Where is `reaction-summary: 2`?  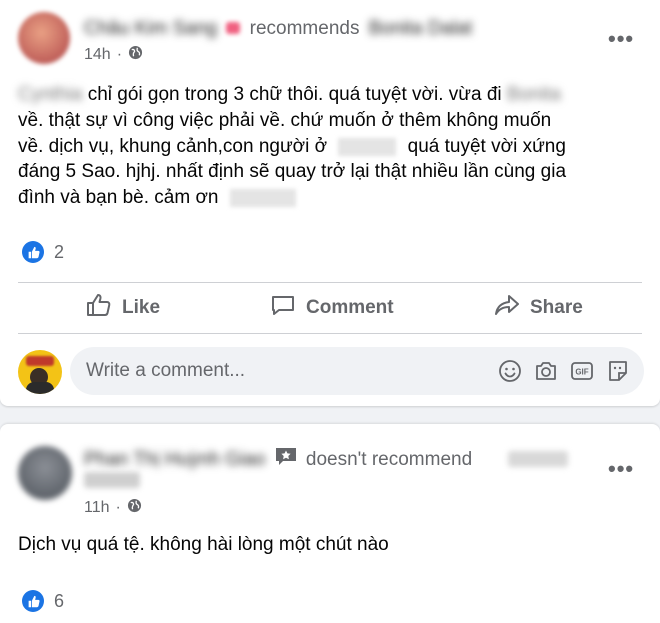 reaction-summary: 2 is located at coordinates (43, 252).